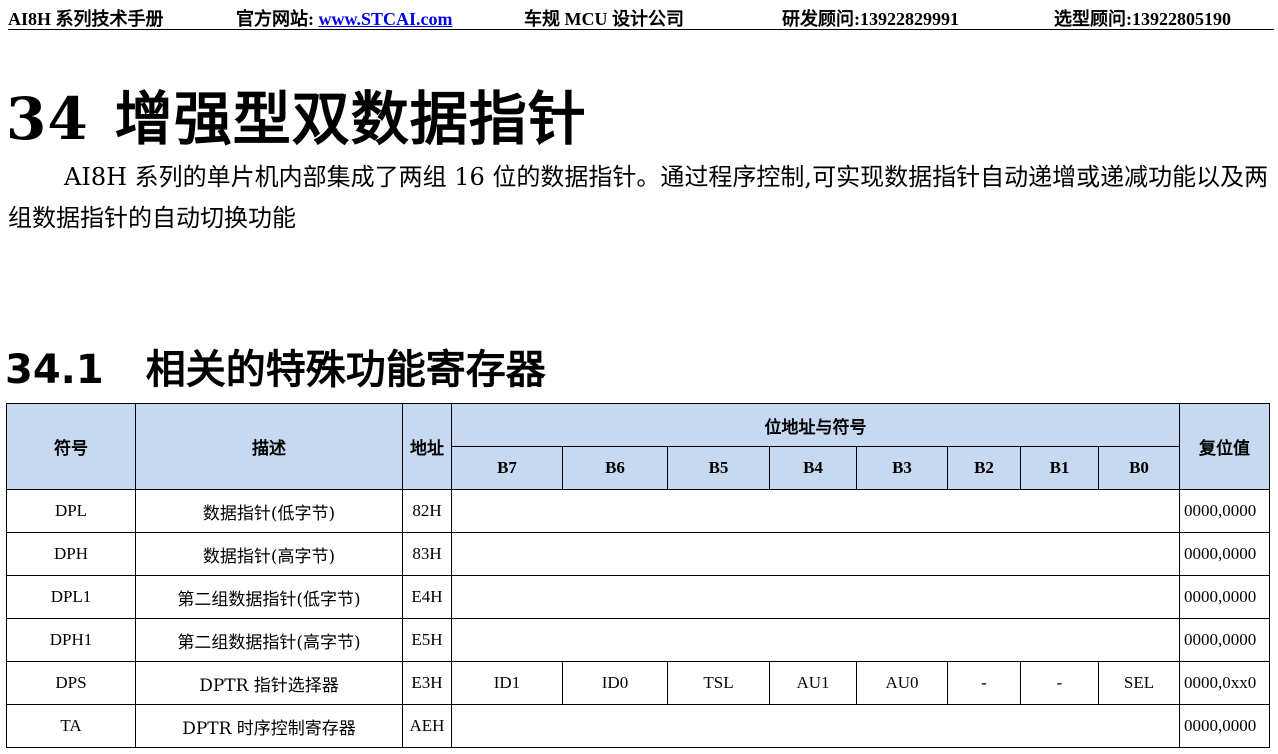  I want to click on rd-contact: 研发顾问:13922829991, so click(870, 19).